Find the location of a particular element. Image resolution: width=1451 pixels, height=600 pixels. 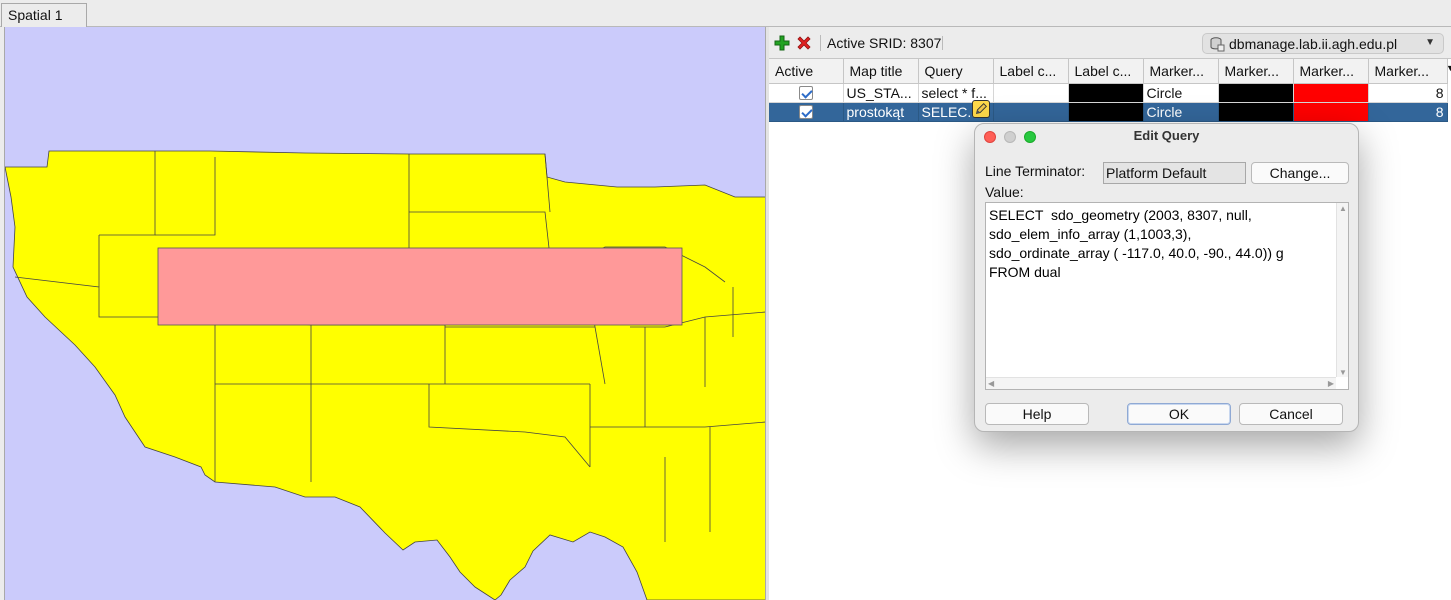

red-x-icon is located at coordinates (804, 43).